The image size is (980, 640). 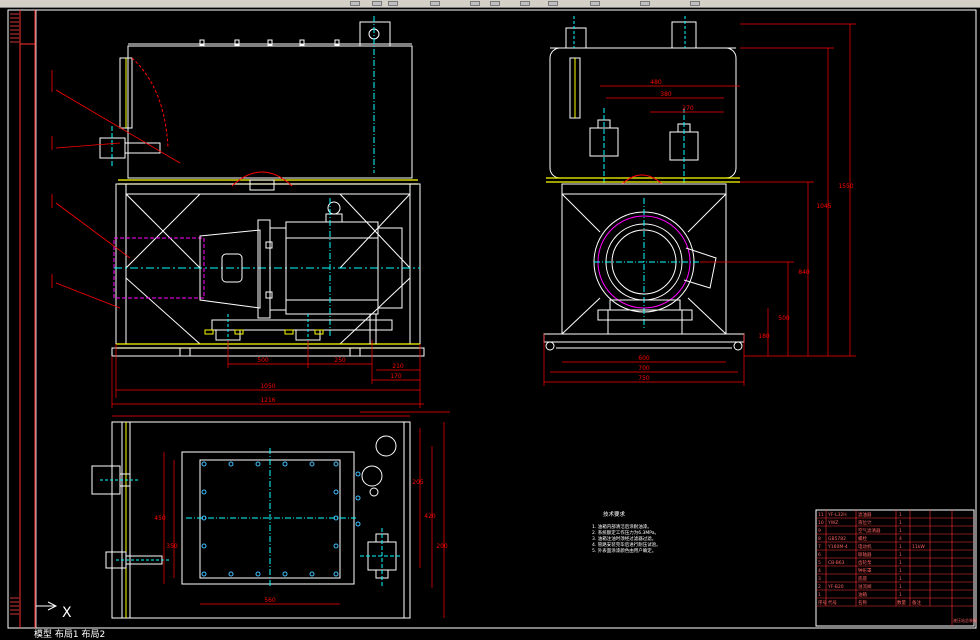 I want to click on bom-cell: 滤油器, so click(x=865, y=514).